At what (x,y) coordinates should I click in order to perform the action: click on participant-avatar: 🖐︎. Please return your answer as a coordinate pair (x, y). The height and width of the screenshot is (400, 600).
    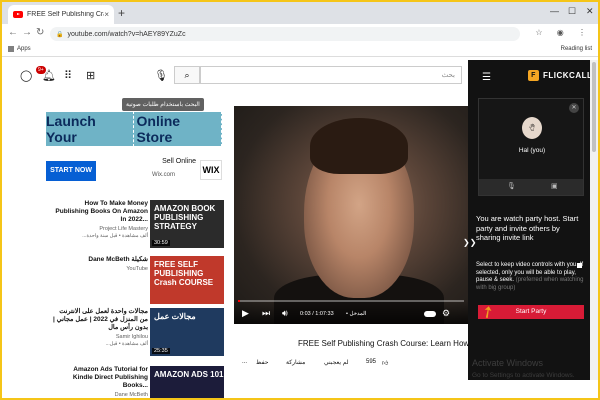
    Looking at the image, I should click on (532, 128).